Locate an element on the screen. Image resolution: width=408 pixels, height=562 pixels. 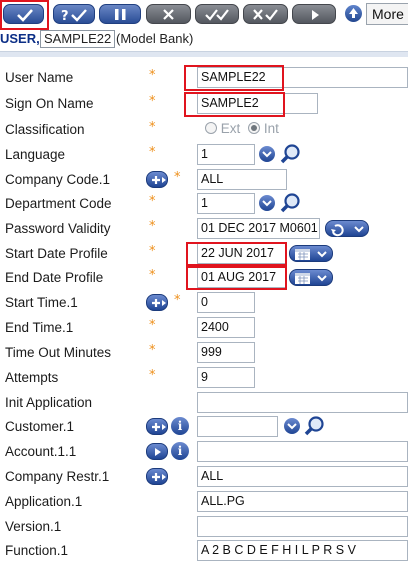
frequency-picker-button is located at coordinates (347, 228).